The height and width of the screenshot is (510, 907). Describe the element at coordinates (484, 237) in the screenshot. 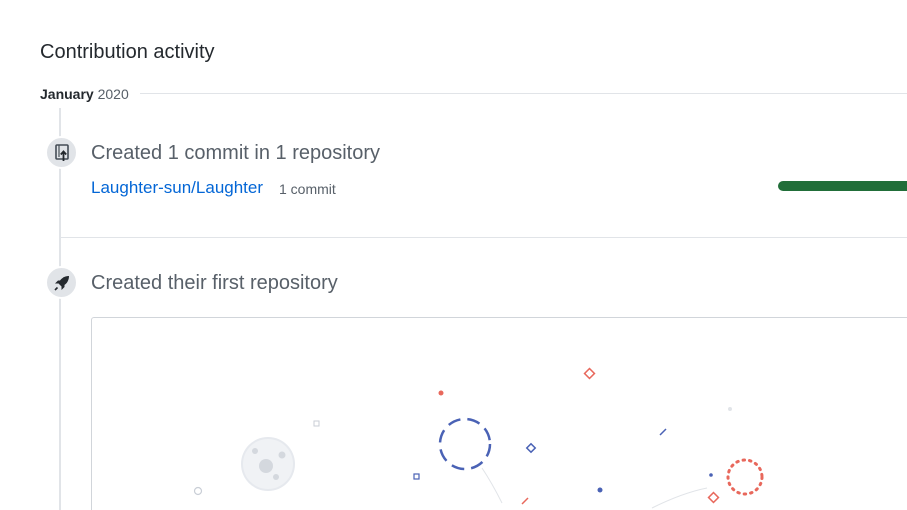

I see `item-separator` at that location.